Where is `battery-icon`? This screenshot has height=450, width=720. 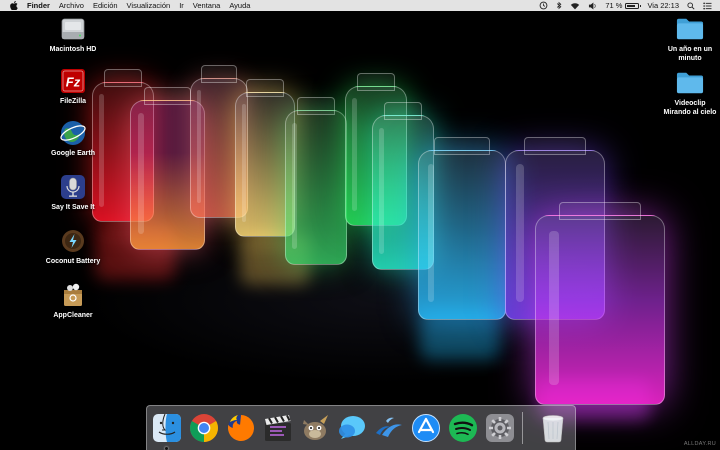 battery-icon is located at coordinates (633, 5).